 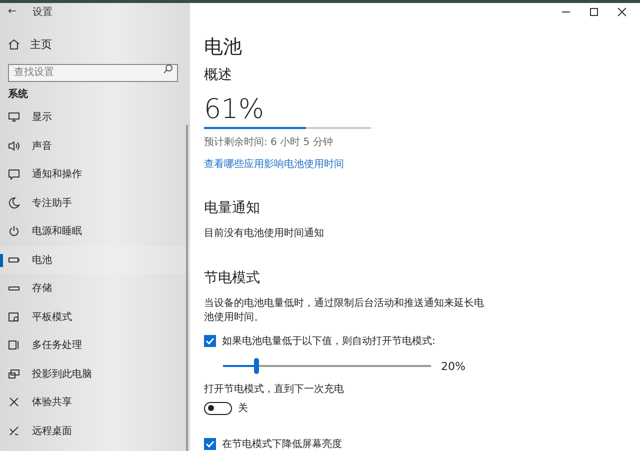 I want to click on projection-icon, so click(x=14, y=374).